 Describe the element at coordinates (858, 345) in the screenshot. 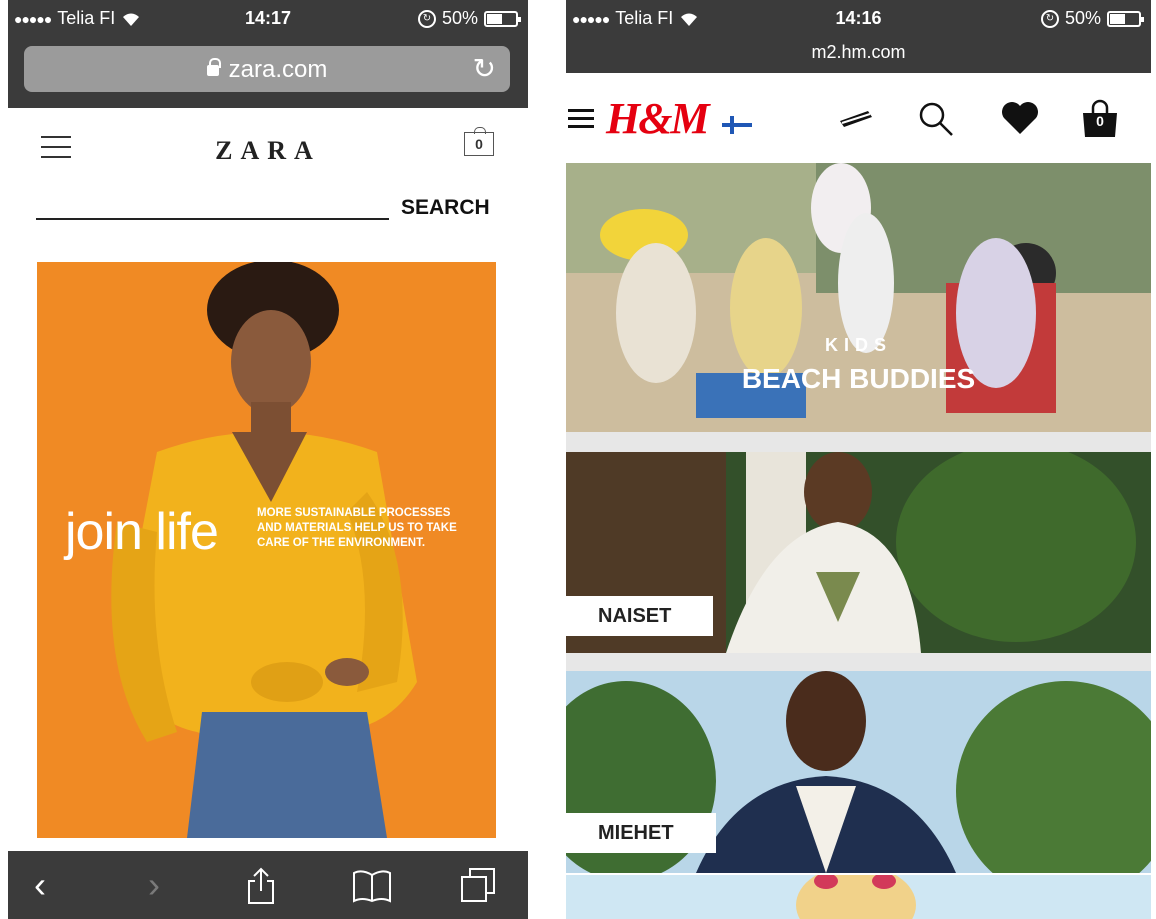

I see `kids-label: KIDS` at that location.